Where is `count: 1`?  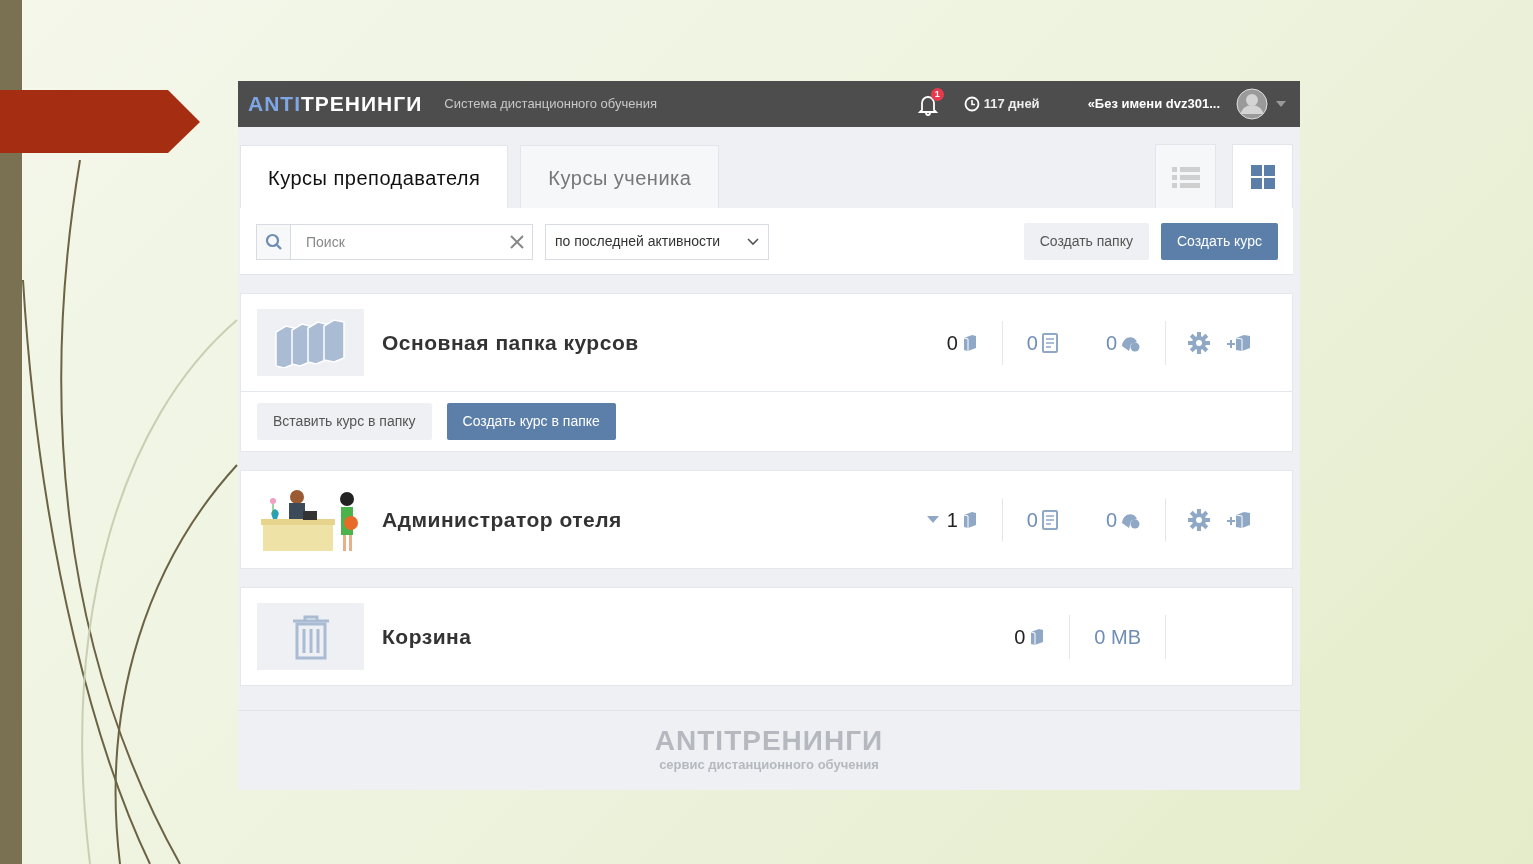
count: 1 is located at coordinates (952, 520).